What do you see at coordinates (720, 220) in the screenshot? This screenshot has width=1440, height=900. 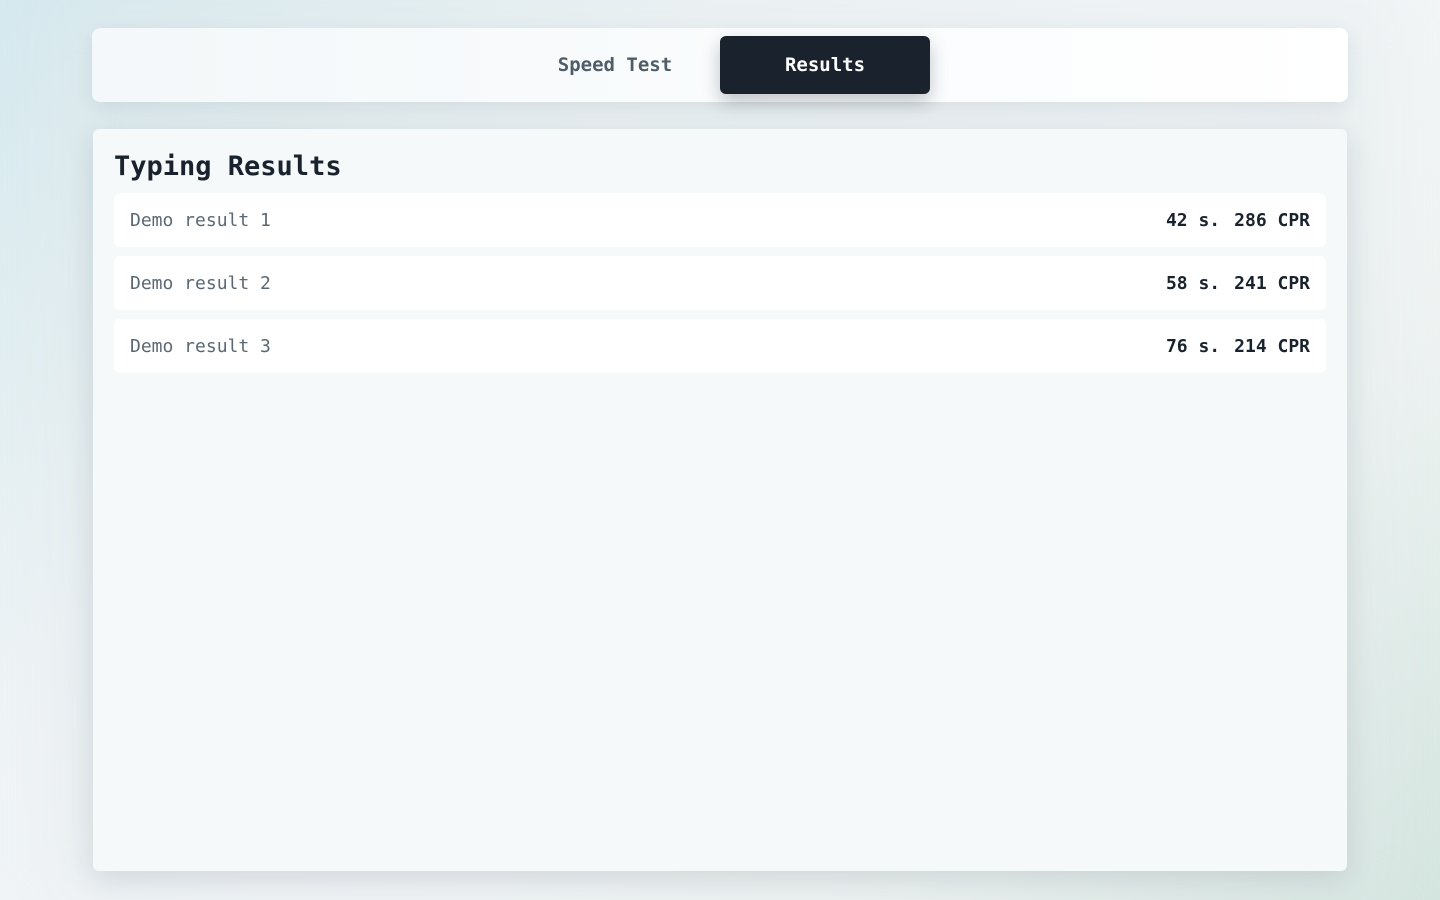 I see `list-item: Demo result 1 42 s. 286 CPR` at bounding box center [720, 220].